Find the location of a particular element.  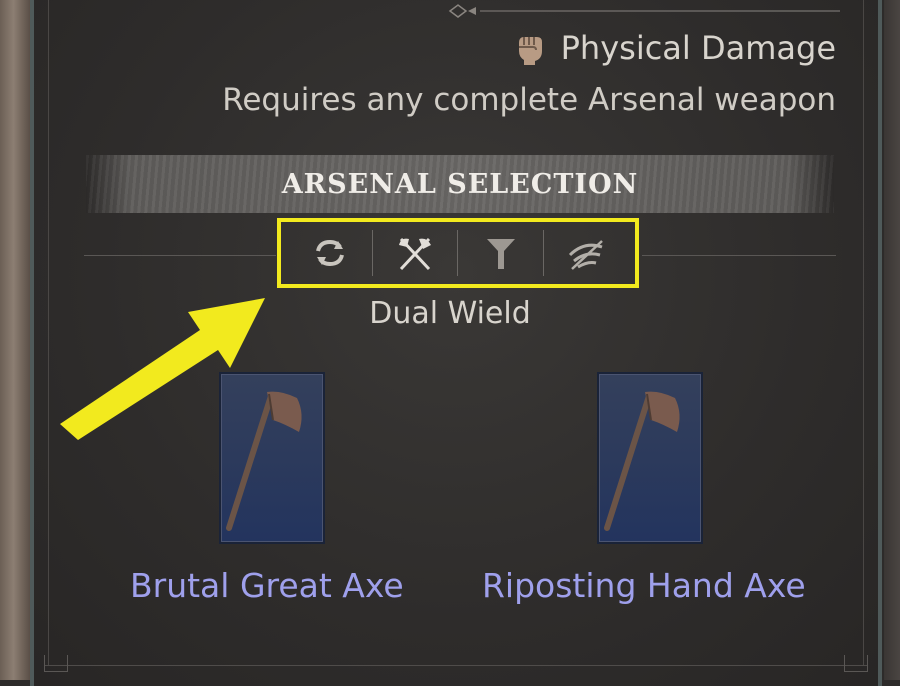

ornament-divider-icon is located at coordinates (644, 11).